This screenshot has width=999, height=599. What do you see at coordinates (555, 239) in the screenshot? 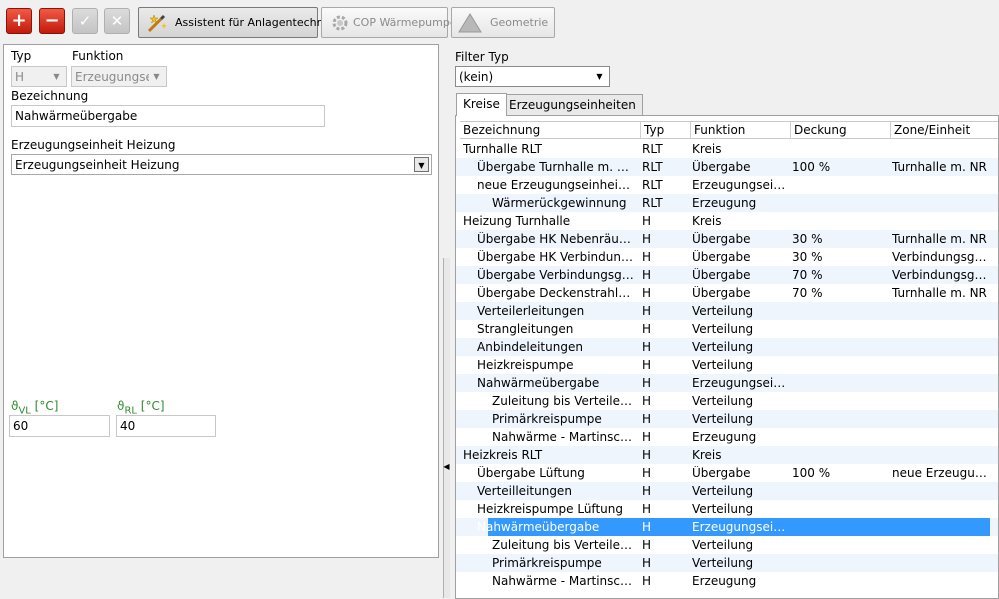
I see `cell-bezeichnung: Übergabe HK Nebenräume` at bounding box center [555, 239].